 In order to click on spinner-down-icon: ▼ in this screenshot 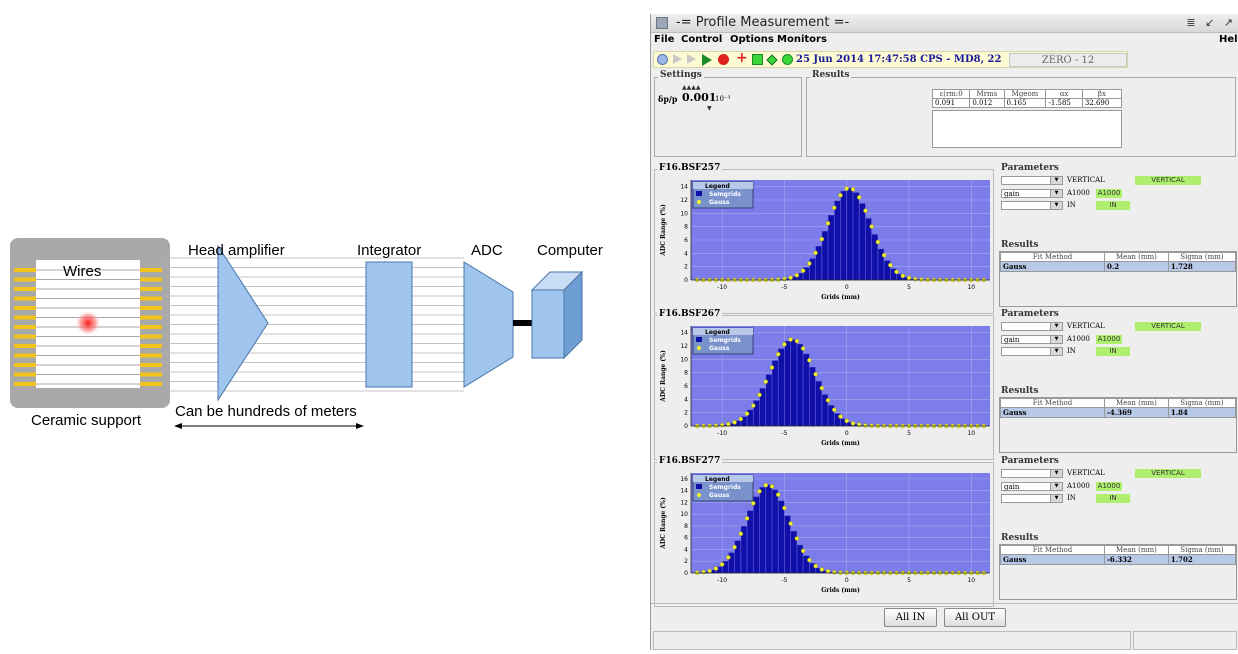, I will do `click(709, 108)`.